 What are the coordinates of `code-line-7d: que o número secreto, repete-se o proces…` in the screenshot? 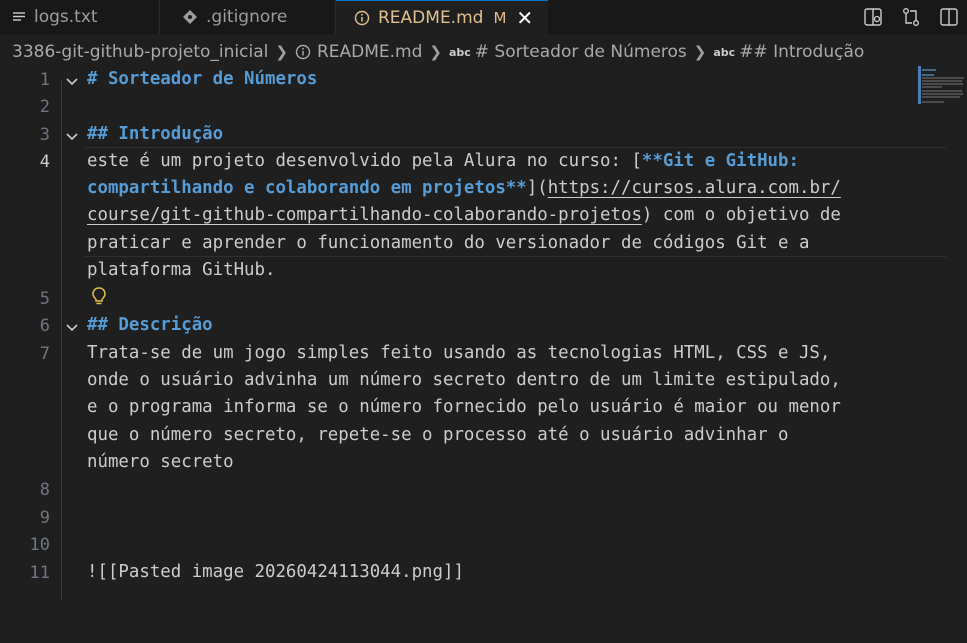 It's located at (438, 435).